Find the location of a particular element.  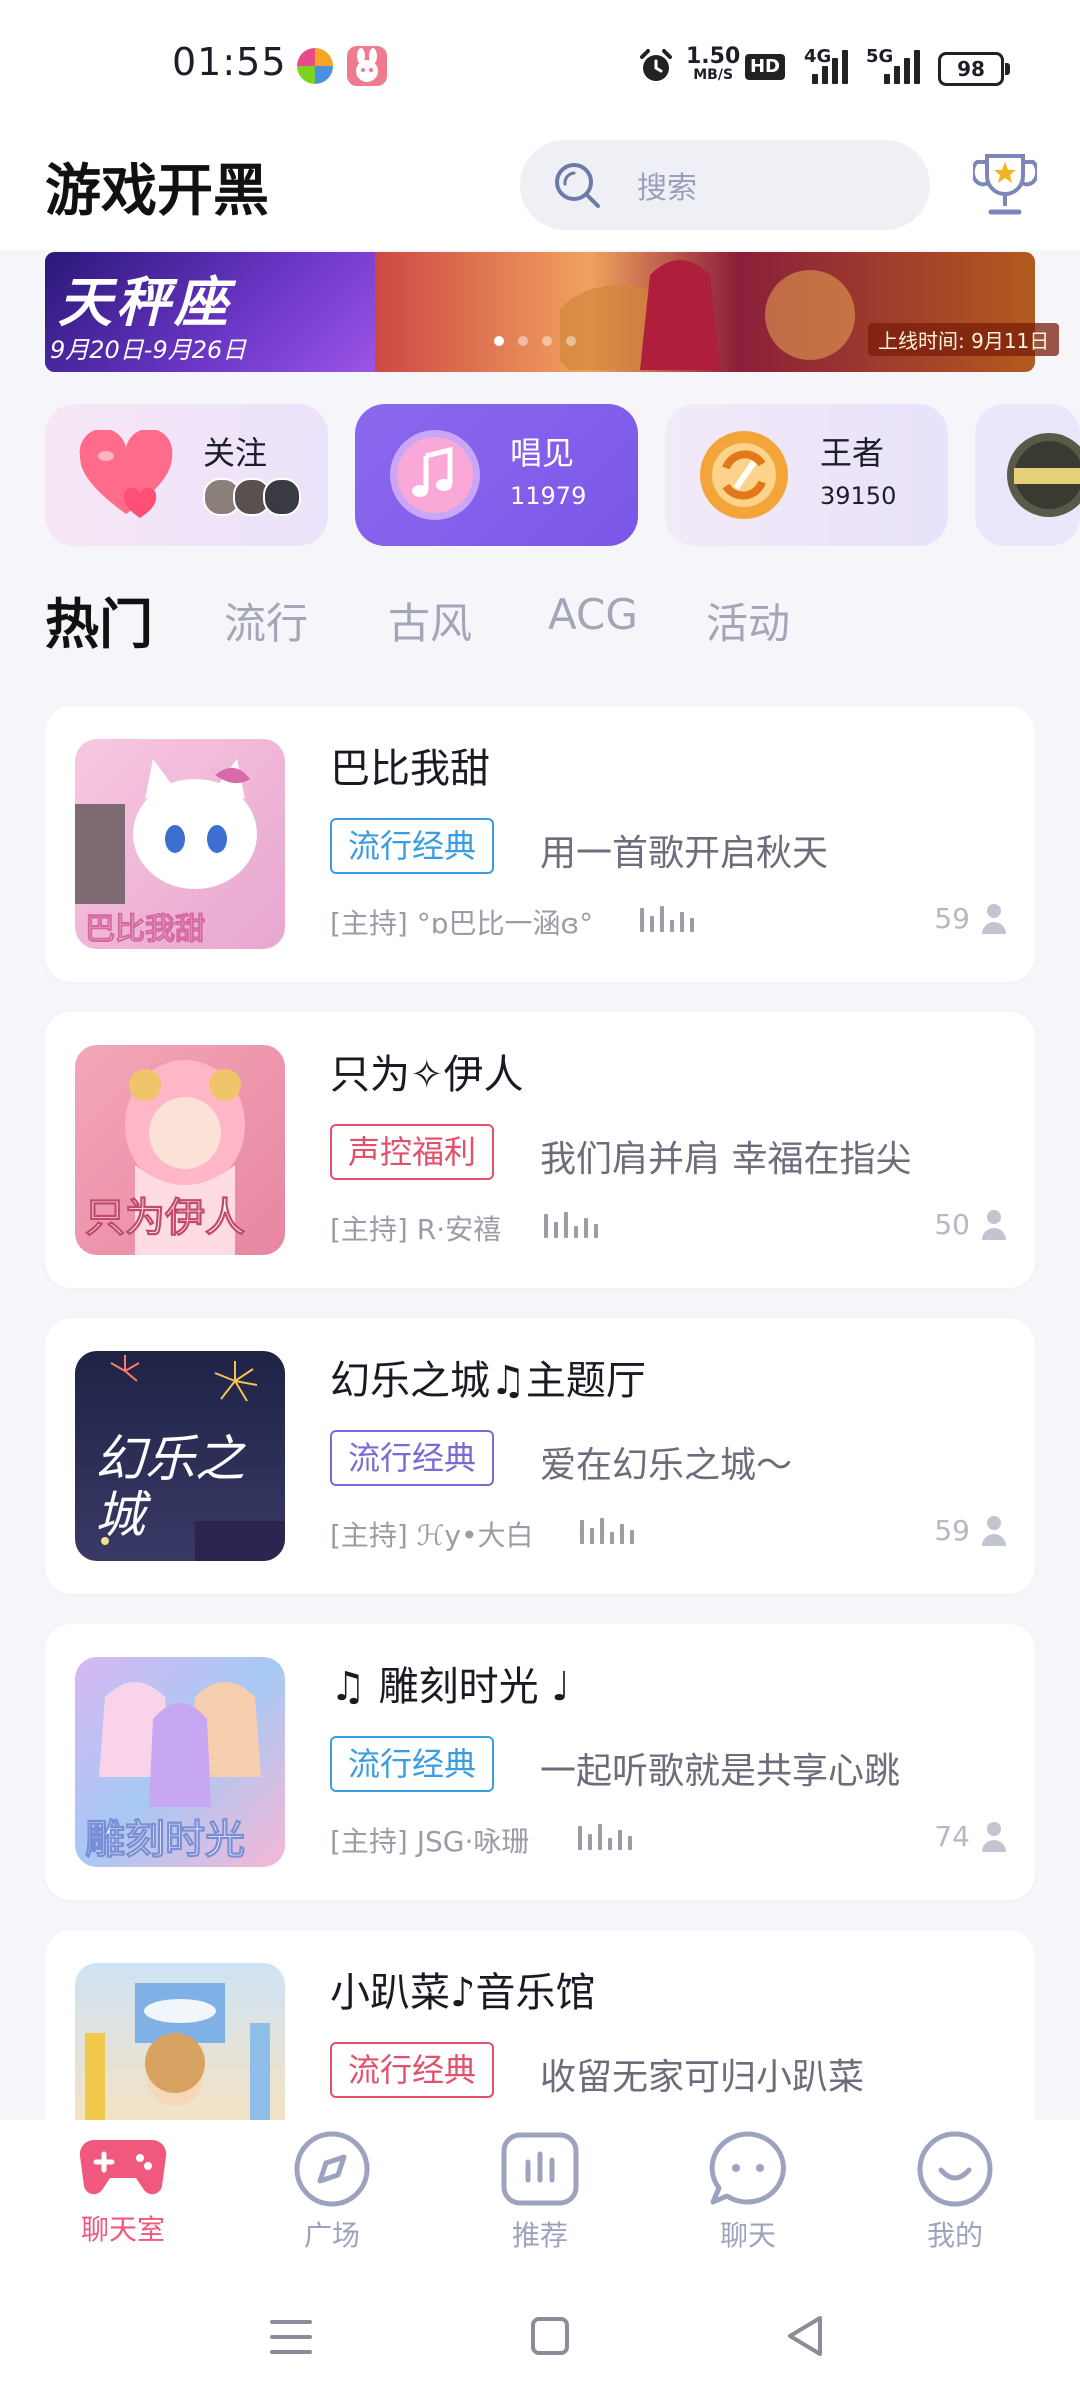

follow-avatars is located at coordinates (252, 497).